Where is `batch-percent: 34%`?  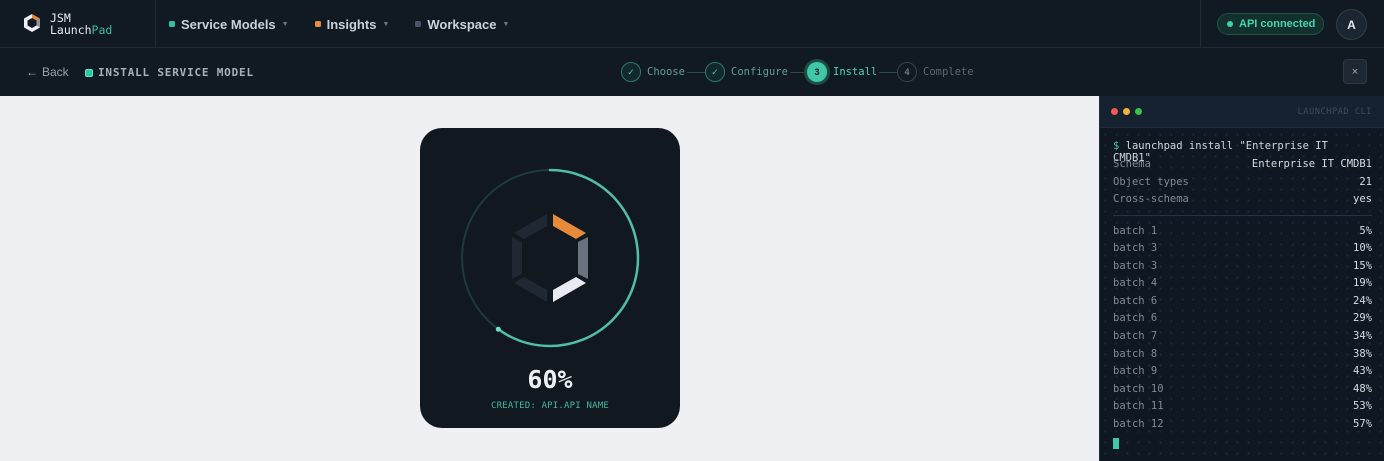 batch-percent: 34% is located at coordinates (1362, 336).